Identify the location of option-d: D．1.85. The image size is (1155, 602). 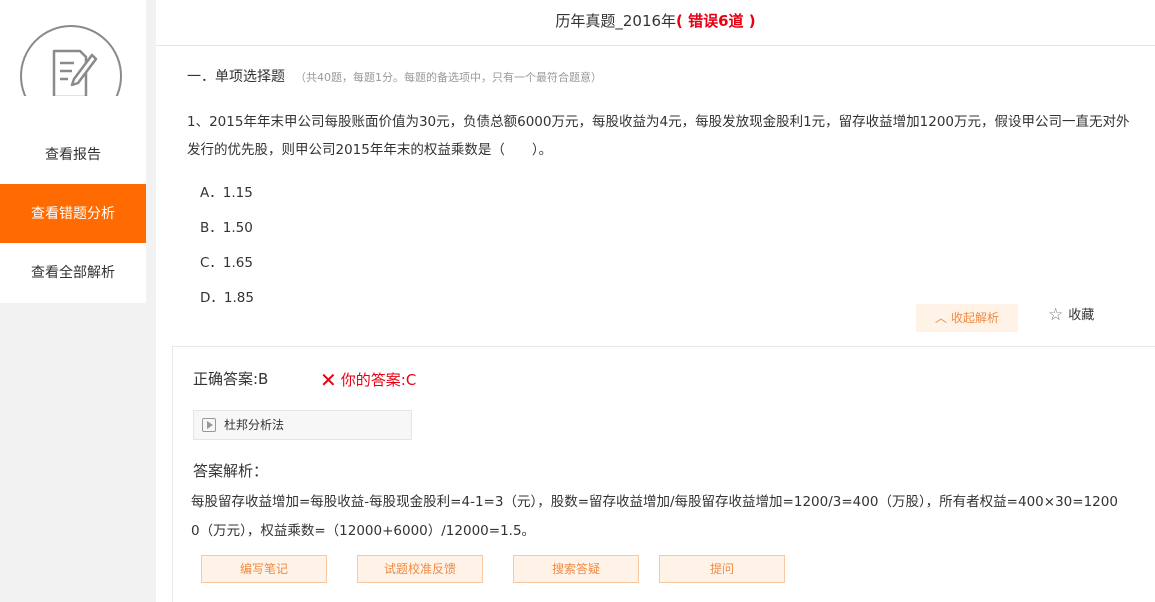
(227, 296).